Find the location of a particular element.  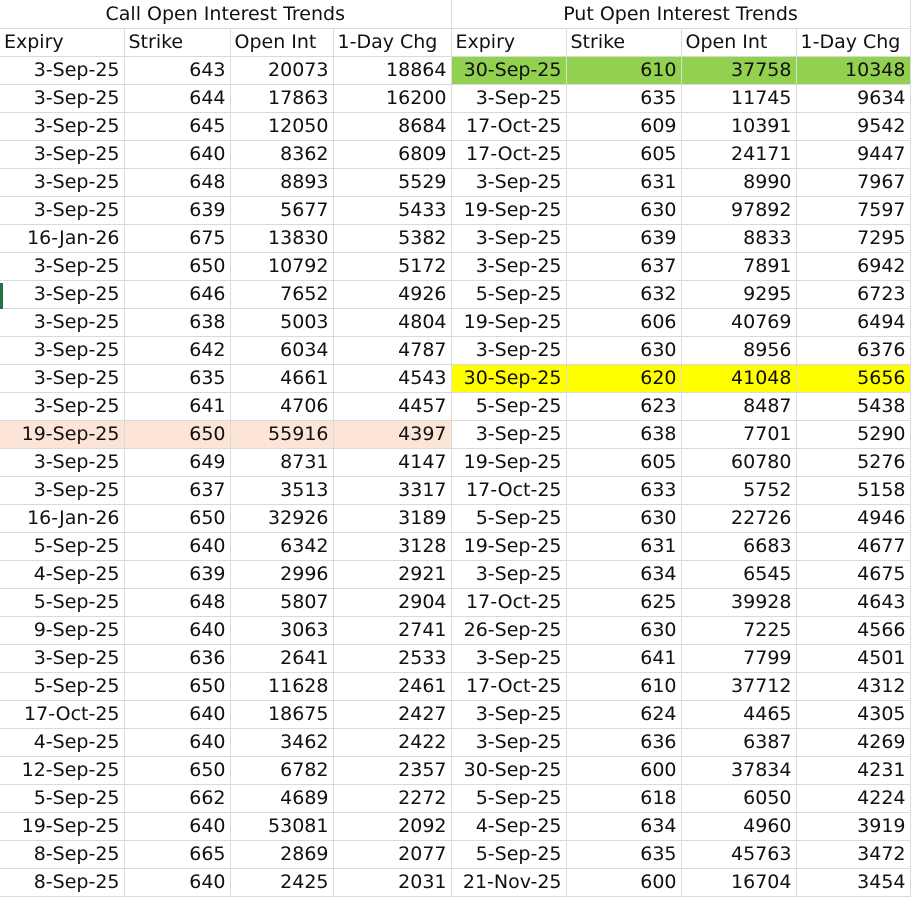

put-strike-cell: 600 is located at coordinates (624, 882).